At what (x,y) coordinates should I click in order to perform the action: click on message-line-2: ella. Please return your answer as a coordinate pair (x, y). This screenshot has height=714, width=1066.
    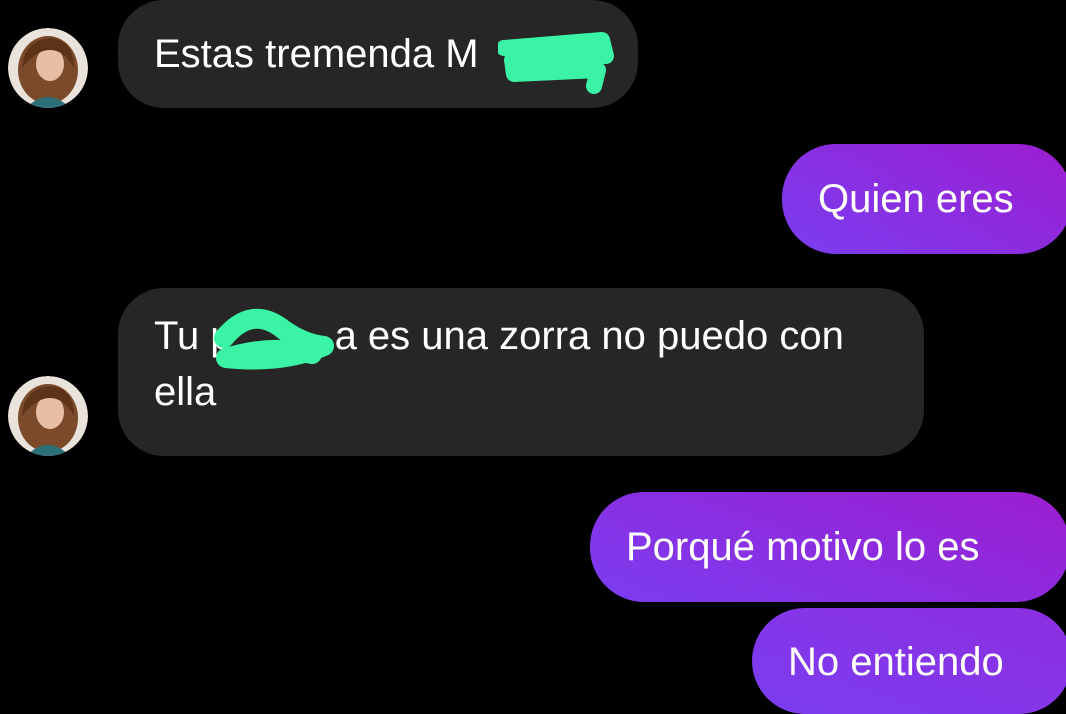
    Looking at the image, I should click on (185, 392).